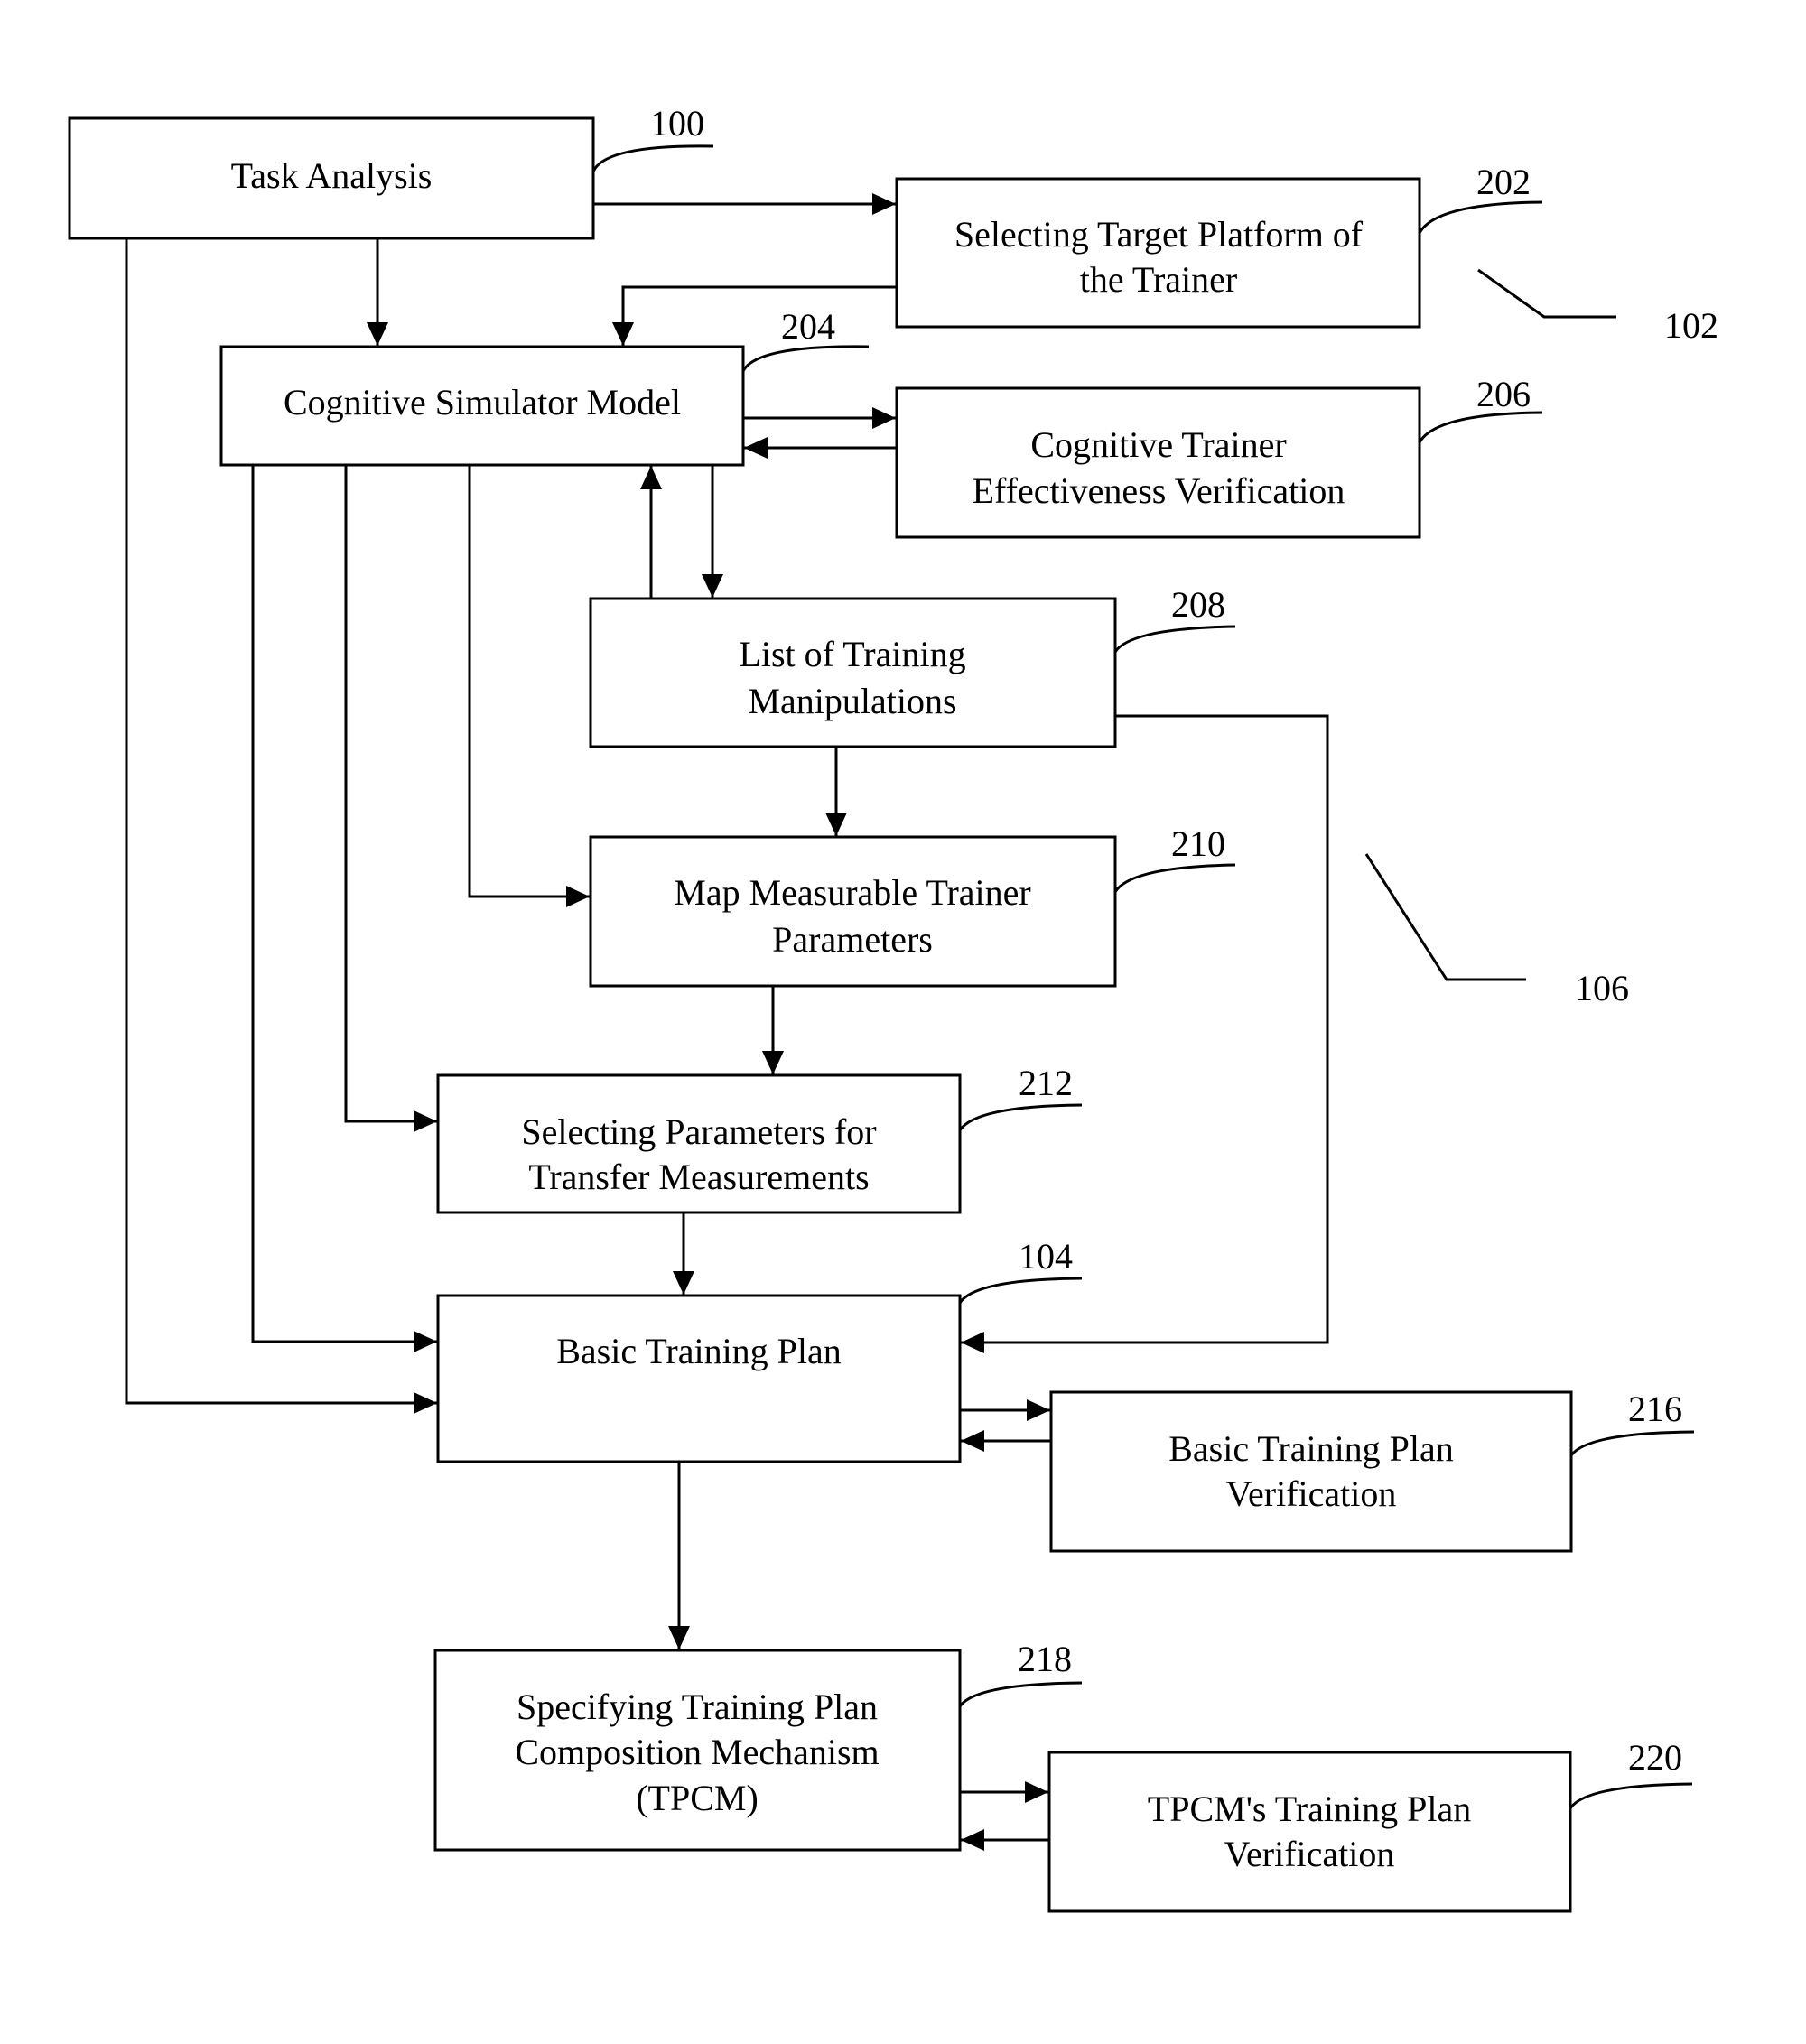  Describe the element at coordinates (852, 701) in the screenshot. I see `node-label: Manipulations` at that location.